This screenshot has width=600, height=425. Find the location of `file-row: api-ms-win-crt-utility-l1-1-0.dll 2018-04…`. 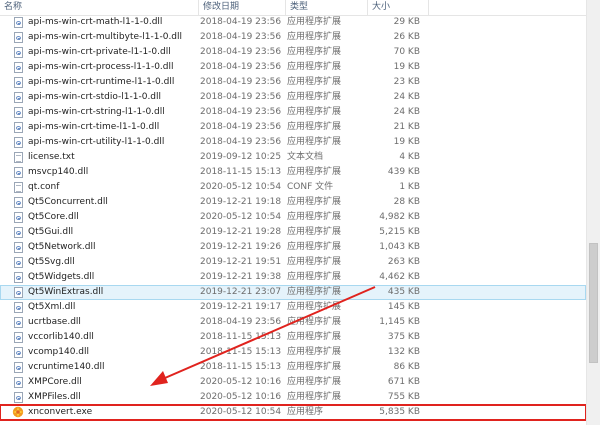

file-row: api-ms-win-crt-utility-l1-1-0.dll 2018-04… is located at coordinates (293, 142).